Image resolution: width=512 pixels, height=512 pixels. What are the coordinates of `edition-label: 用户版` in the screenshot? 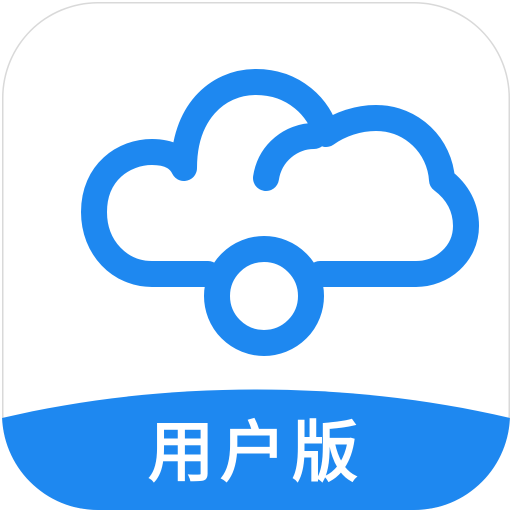 It's located at (256, 452).